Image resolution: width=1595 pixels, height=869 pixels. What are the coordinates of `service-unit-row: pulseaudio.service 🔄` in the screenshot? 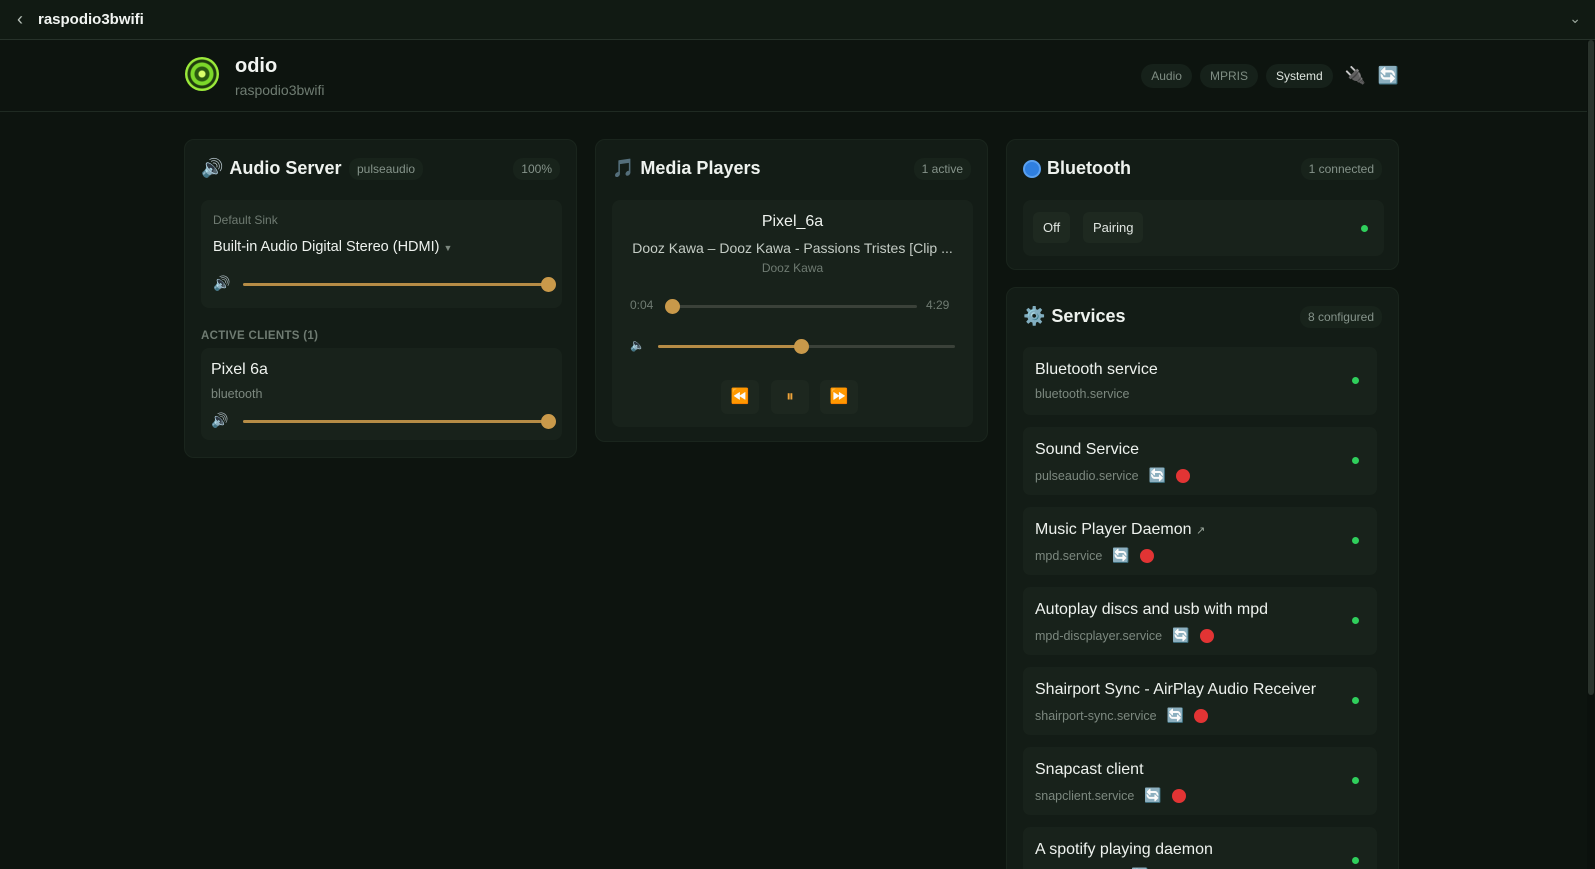 It's located at (1112, 475).